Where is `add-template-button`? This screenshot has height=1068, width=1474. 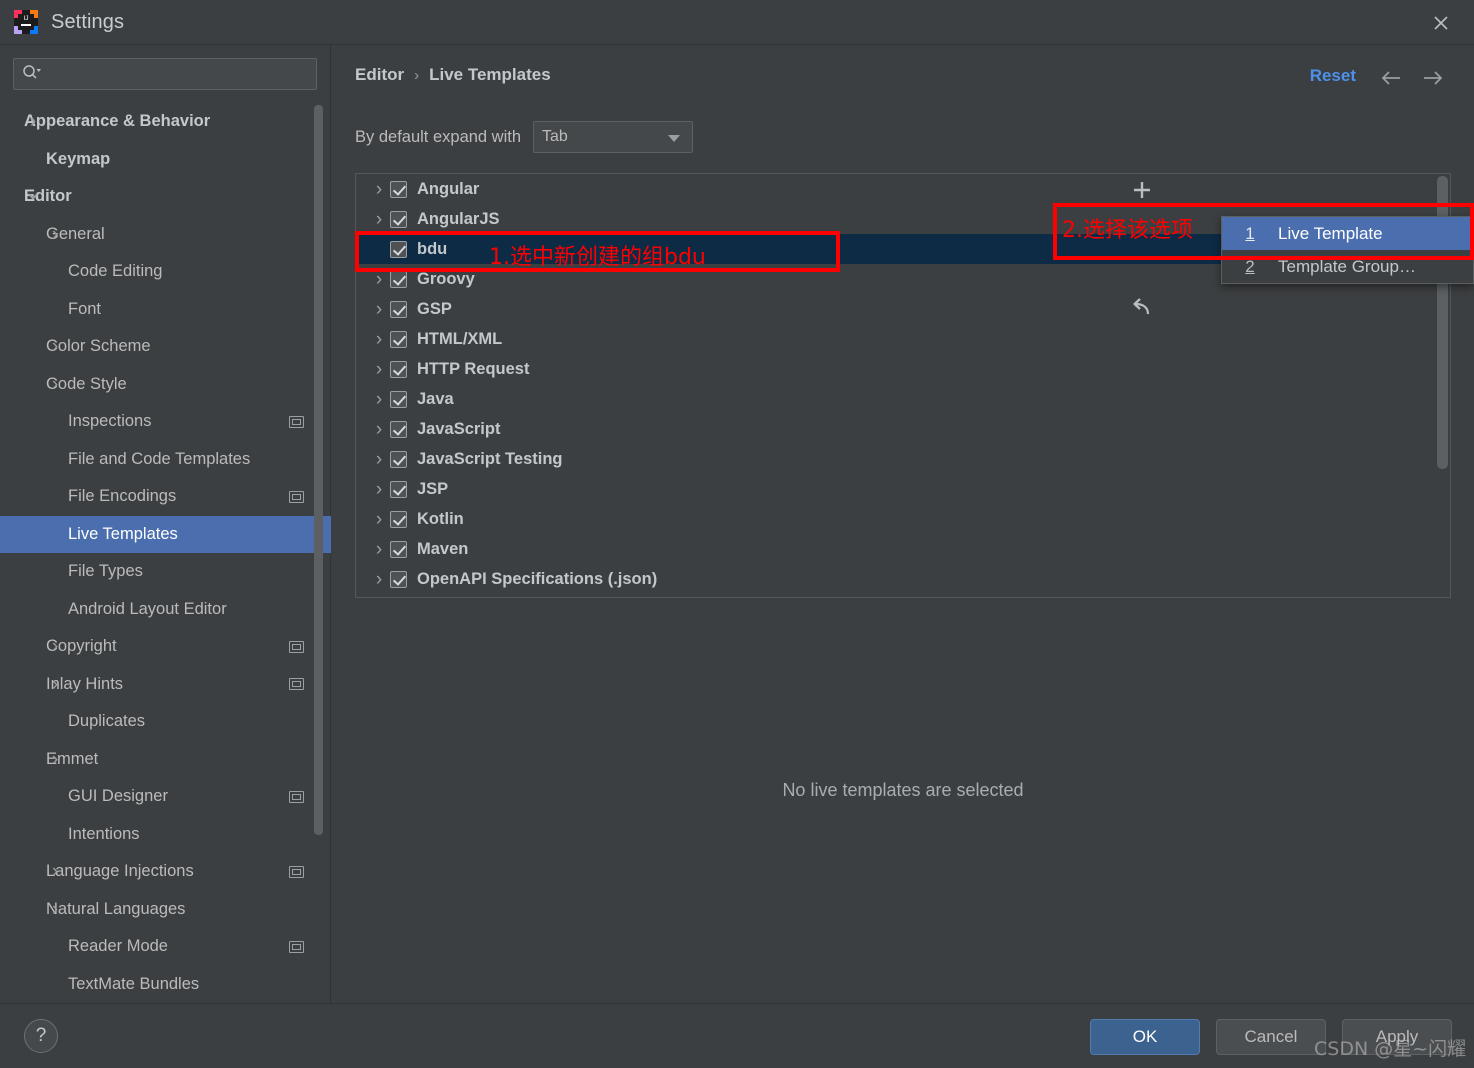
add-template-button is located at coordinates (1142, 190).